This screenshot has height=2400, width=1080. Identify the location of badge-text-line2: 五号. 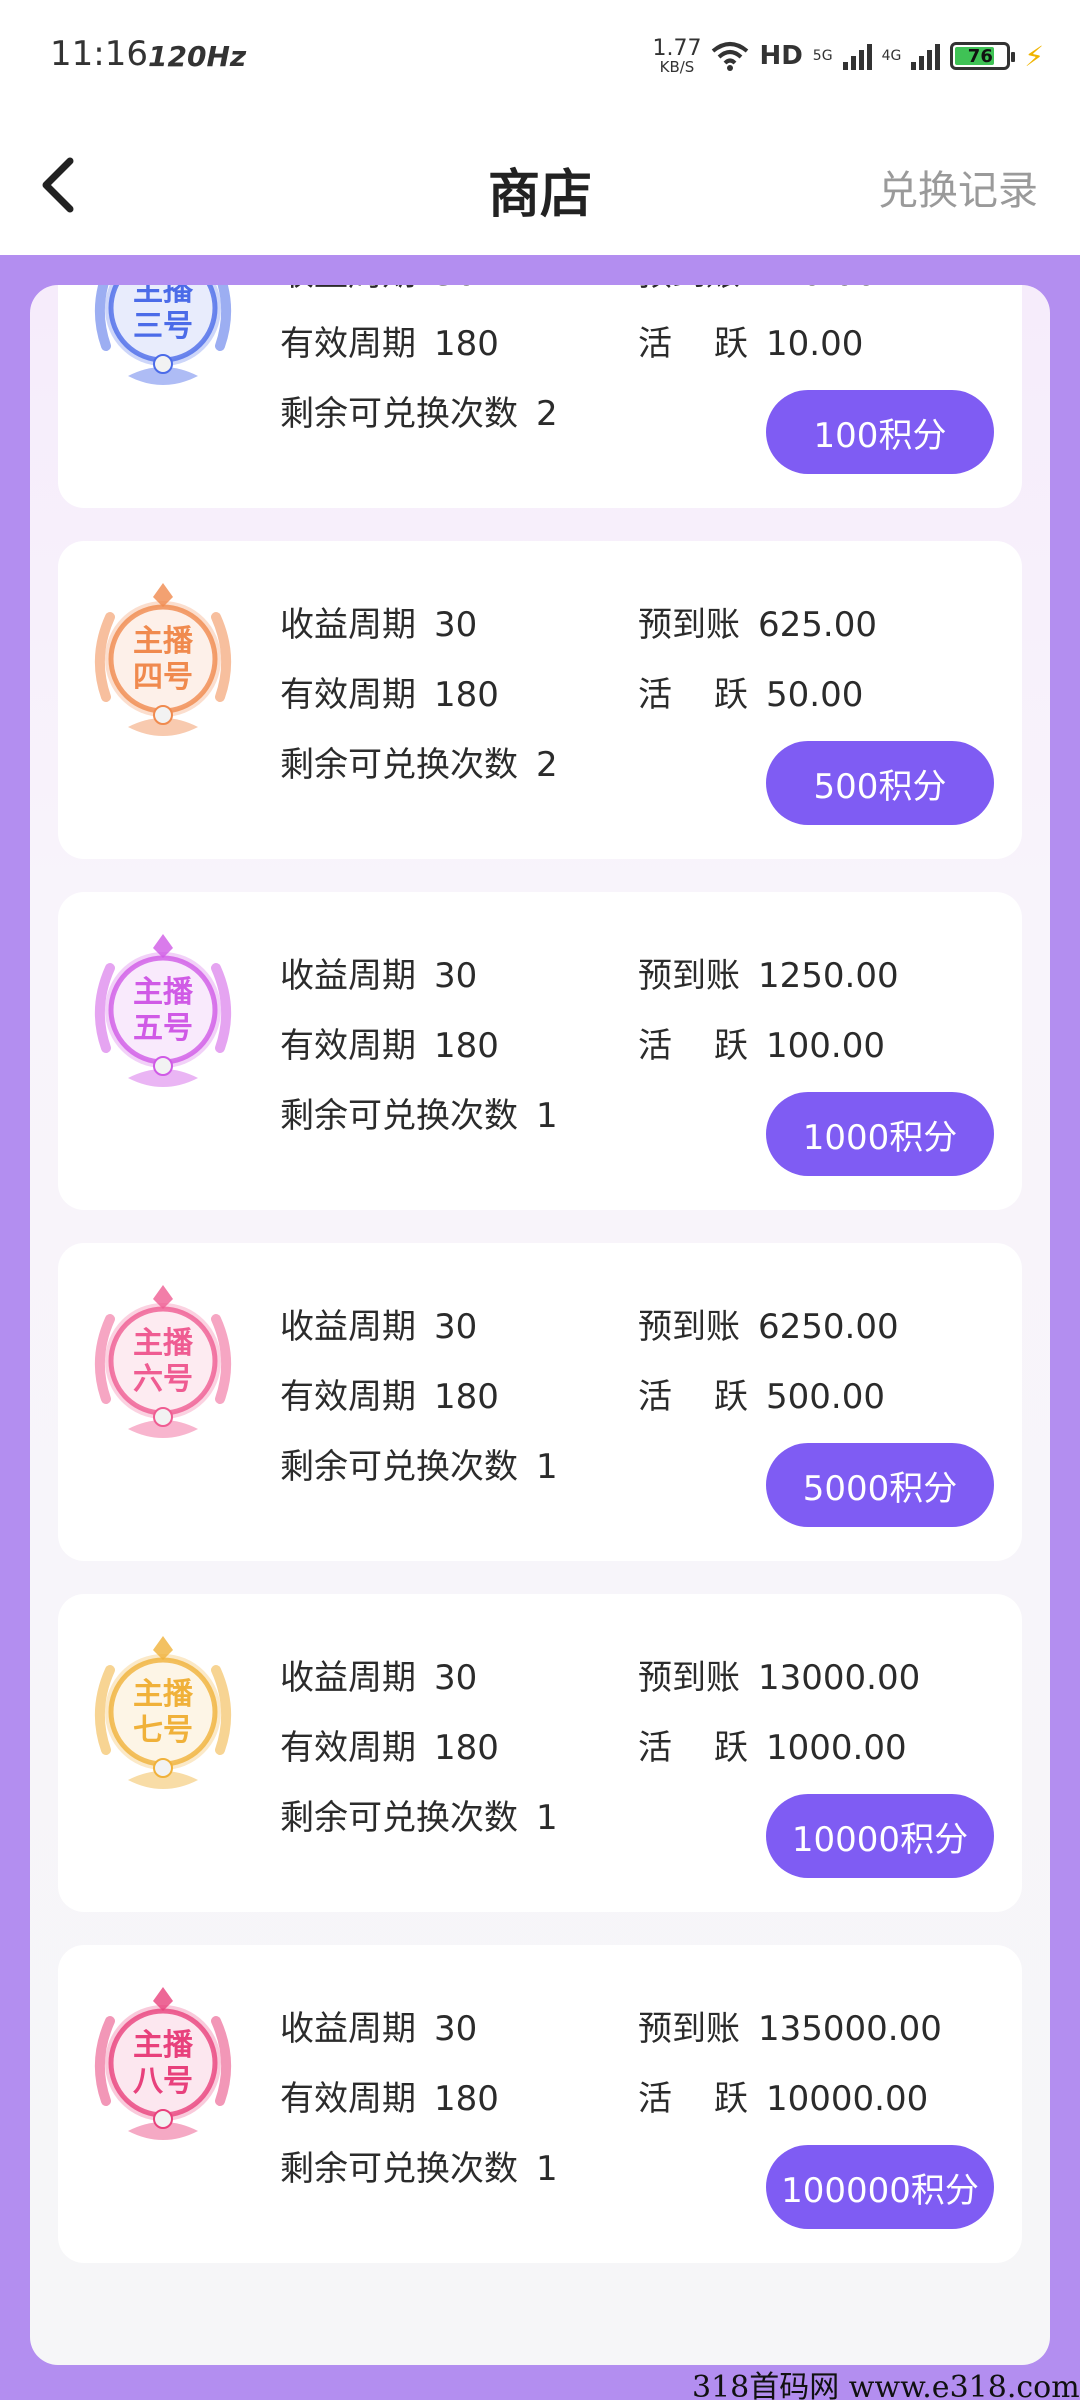
(163, 1028).